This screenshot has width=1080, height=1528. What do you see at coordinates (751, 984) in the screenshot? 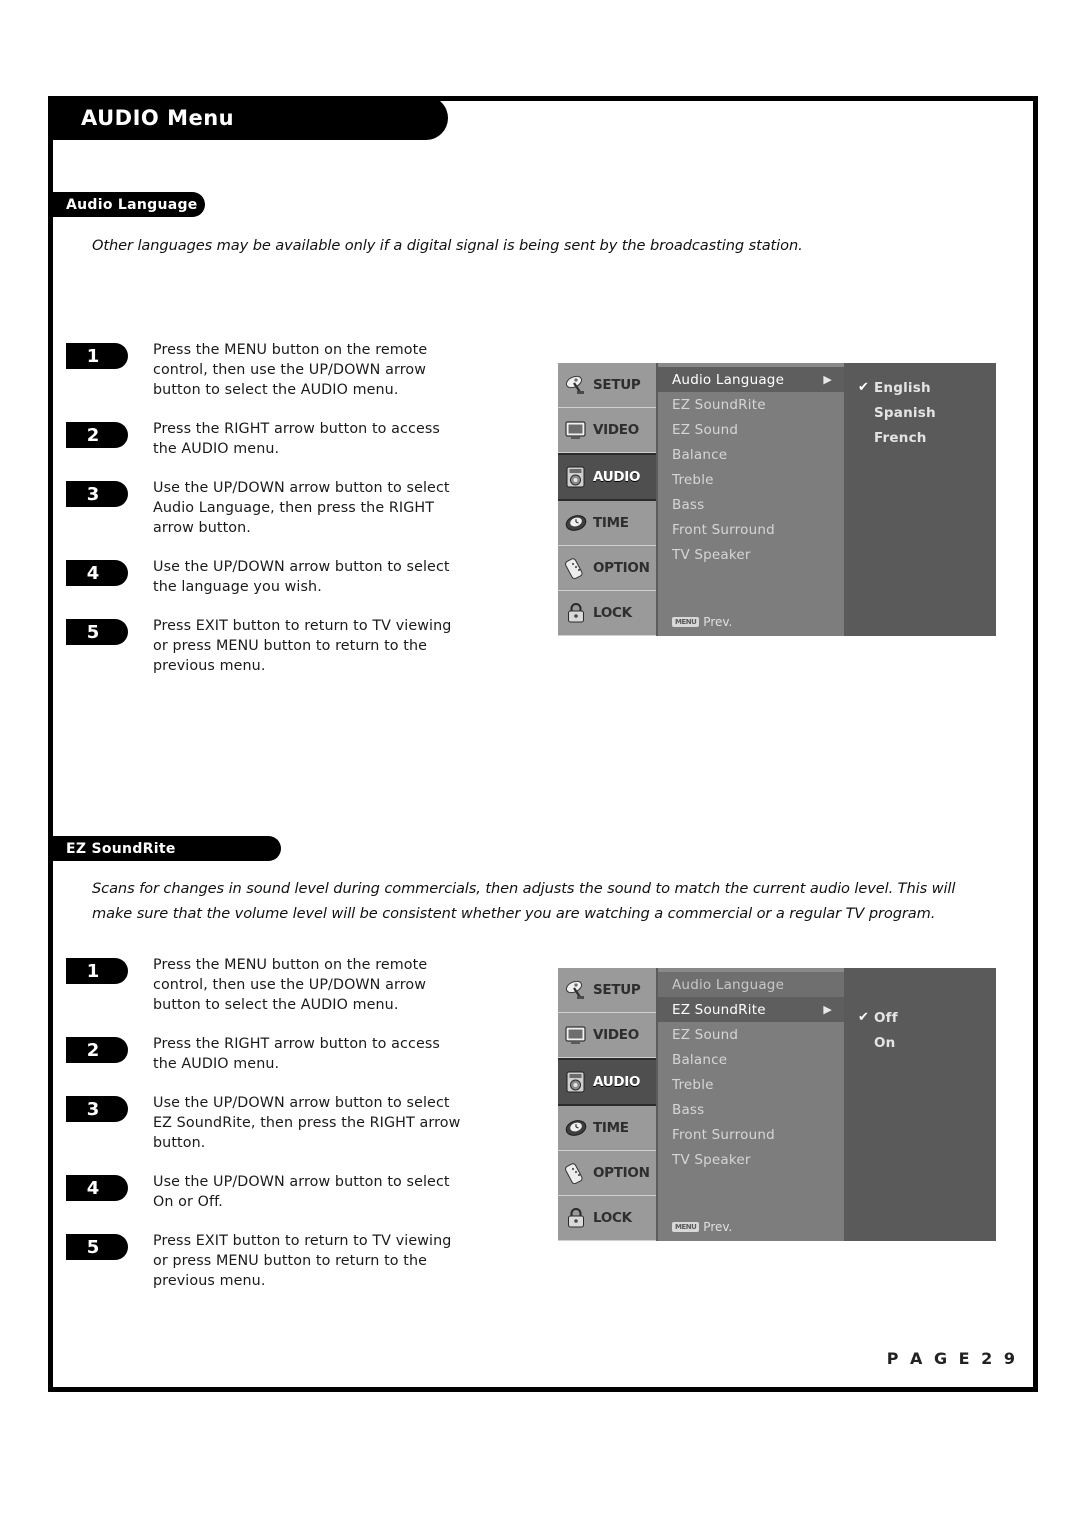
I see `osd-menu-item-audio-language: Audio Language` at bounding box center [751, 984].